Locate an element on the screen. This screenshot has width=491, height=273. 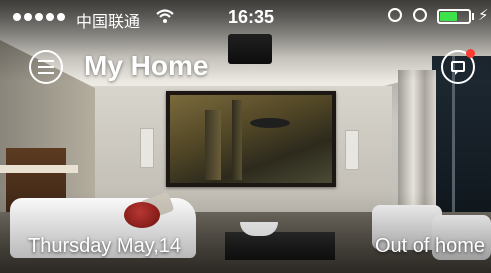
page-title: My Home is located at coordinates (146, 65).